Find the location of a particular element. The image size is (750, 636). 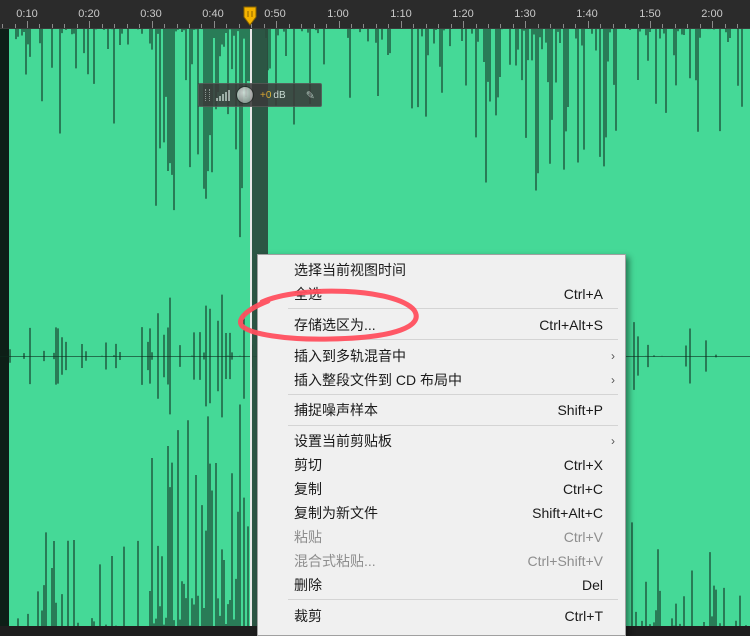

menu-item-label: 插入整段文件到 CD 布局中 is located at coordinates (378, 380).